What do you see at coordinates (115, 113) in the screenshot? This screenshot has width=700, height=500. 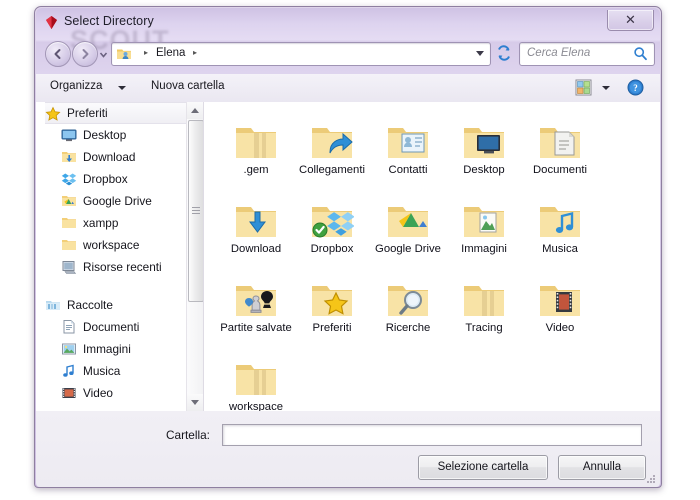 I see `sidebar-group-preferiti: Preferiti` at bounding box center [115, 113].